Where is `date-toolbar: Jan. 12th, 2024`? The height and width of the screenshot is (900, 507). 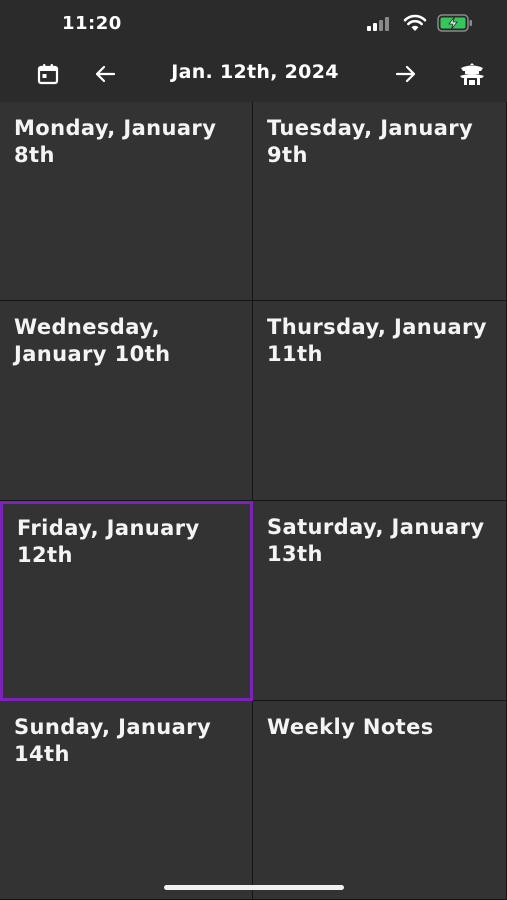
date-toolbar: Jan. 12th, 2024 is located at coordinates (253, 76).